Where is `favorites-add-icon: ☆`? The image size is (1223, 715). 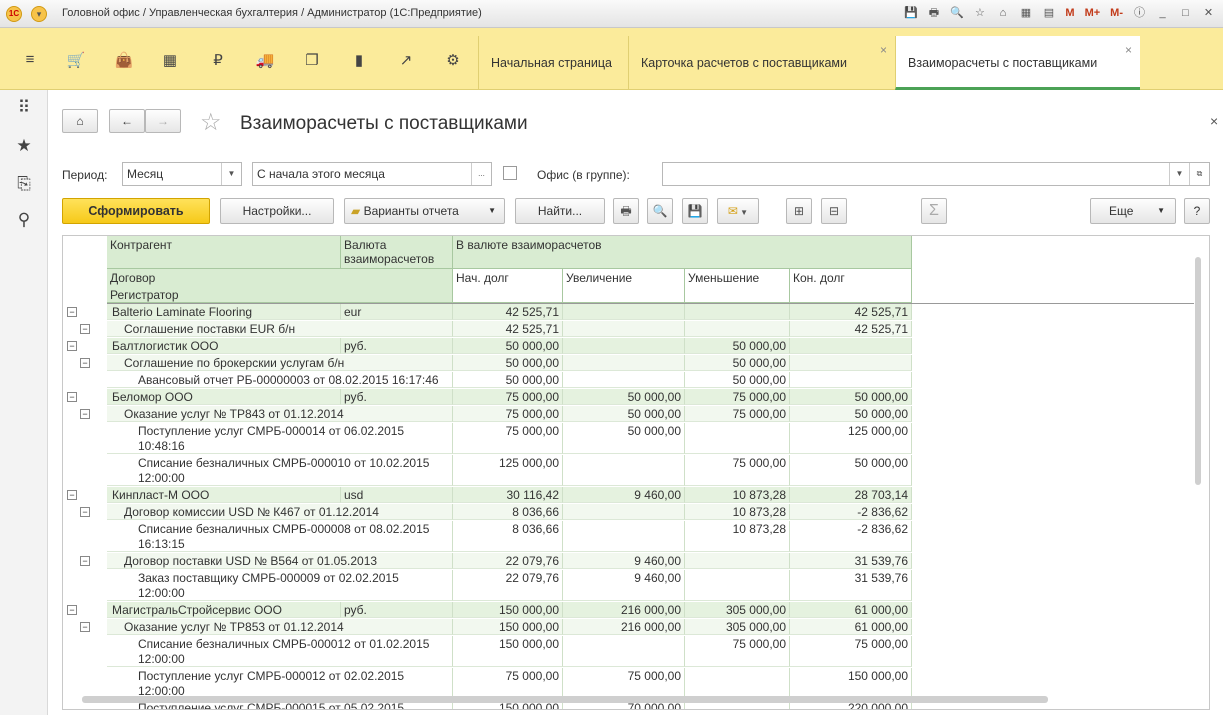
favorites-add-icon: ☆ is located at coordinates (979, 13).